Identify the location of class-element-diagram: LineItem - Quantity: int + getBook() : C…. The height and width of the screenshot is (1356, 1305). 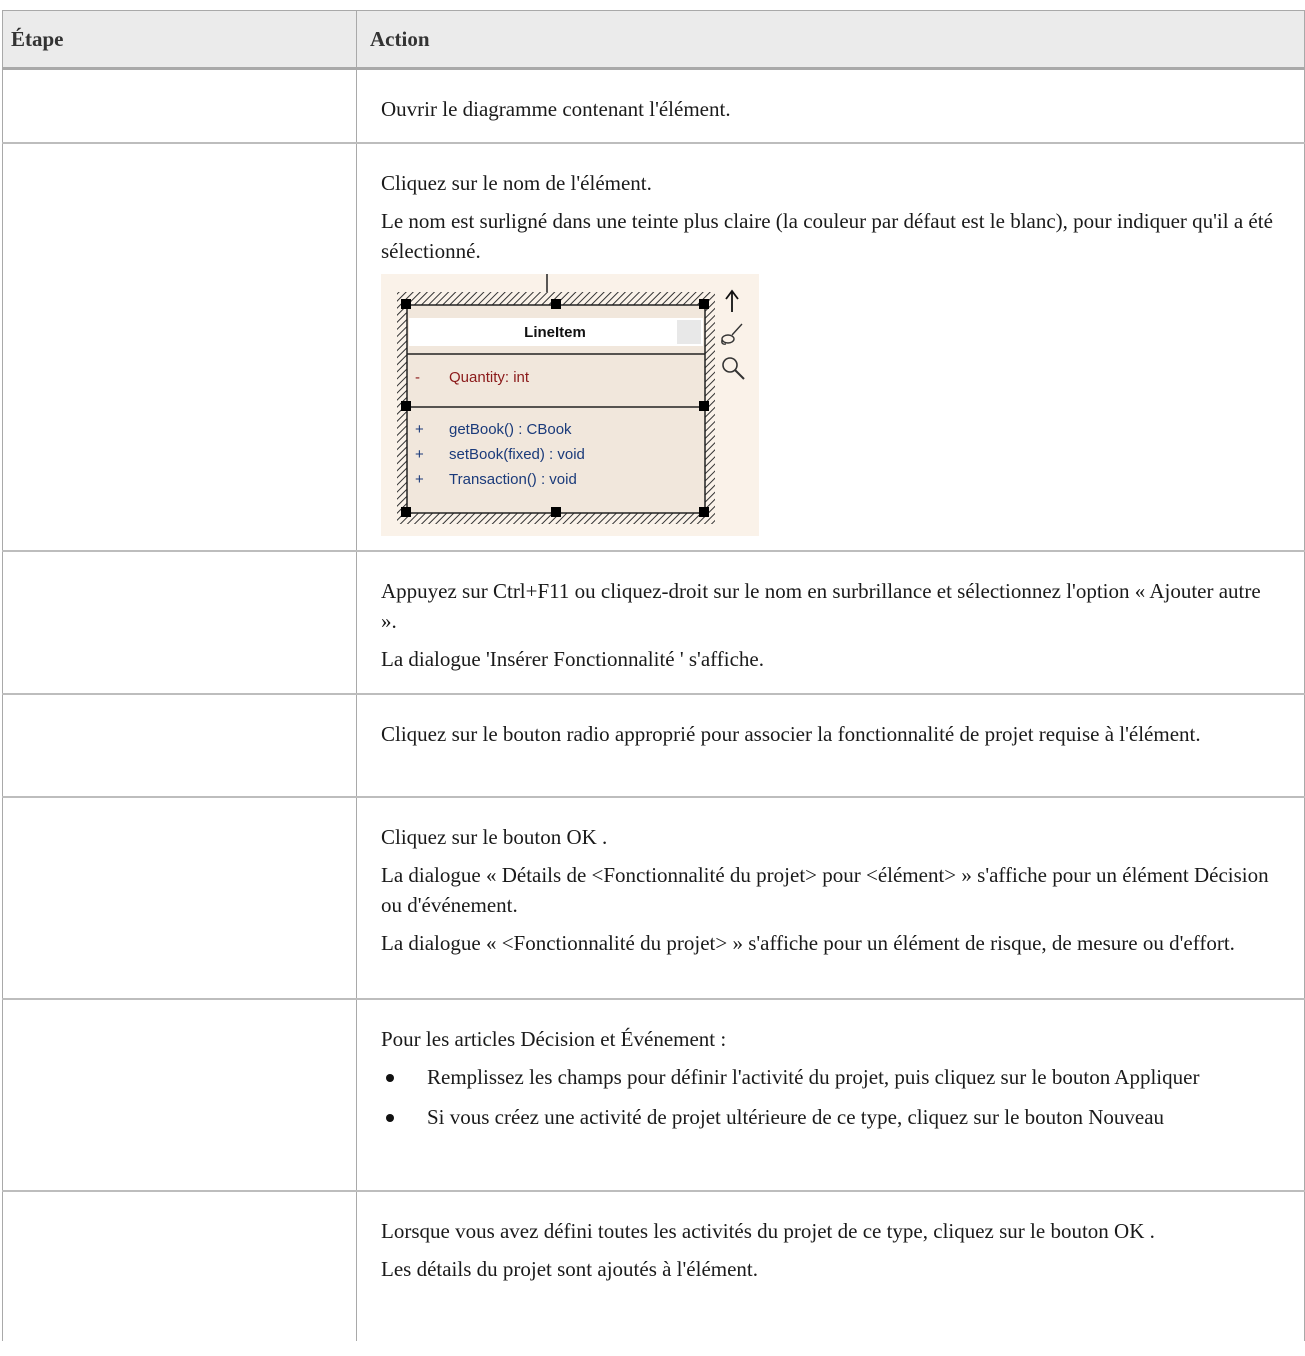
(570, 405).